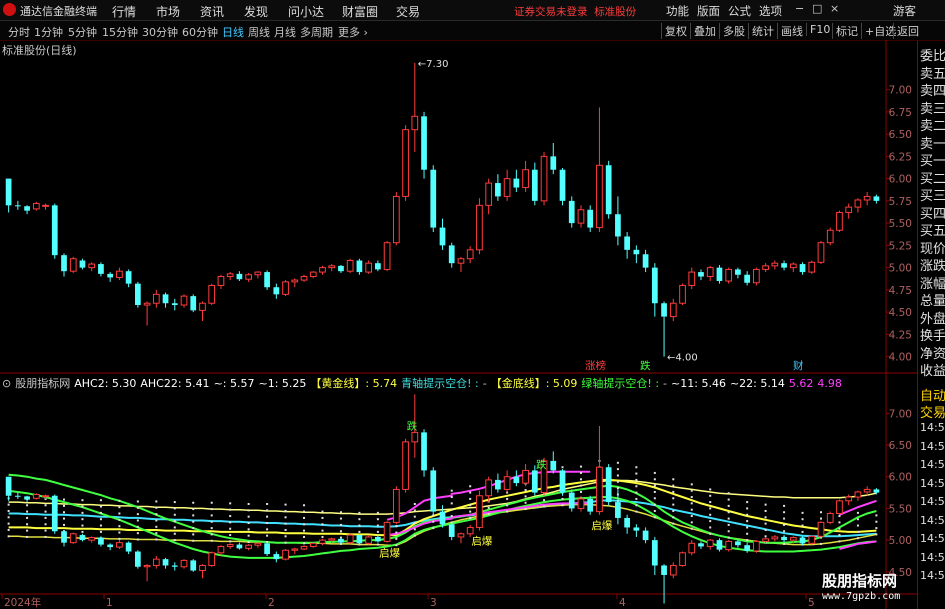 The width and height of the screenshot is (945, 609). Describe the element at coordinates (932, 264) in the screenshot. I see `sidebar-item: 涨跌` at that location.